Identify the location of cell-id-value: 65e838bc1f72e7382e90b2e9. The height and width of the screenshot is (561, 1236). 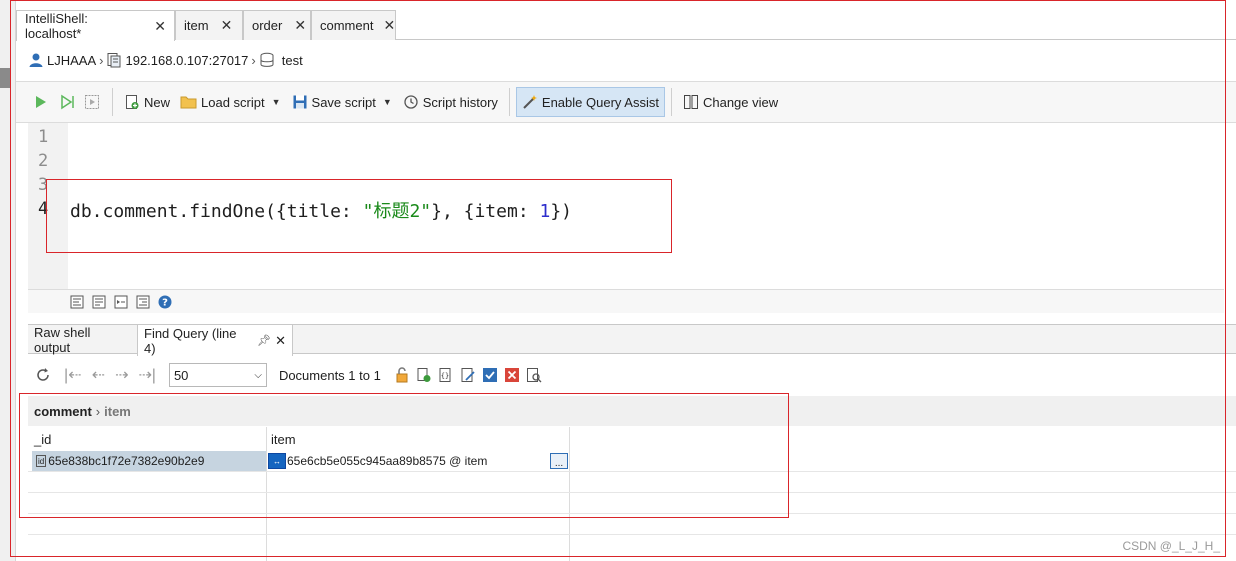
(126, 461).